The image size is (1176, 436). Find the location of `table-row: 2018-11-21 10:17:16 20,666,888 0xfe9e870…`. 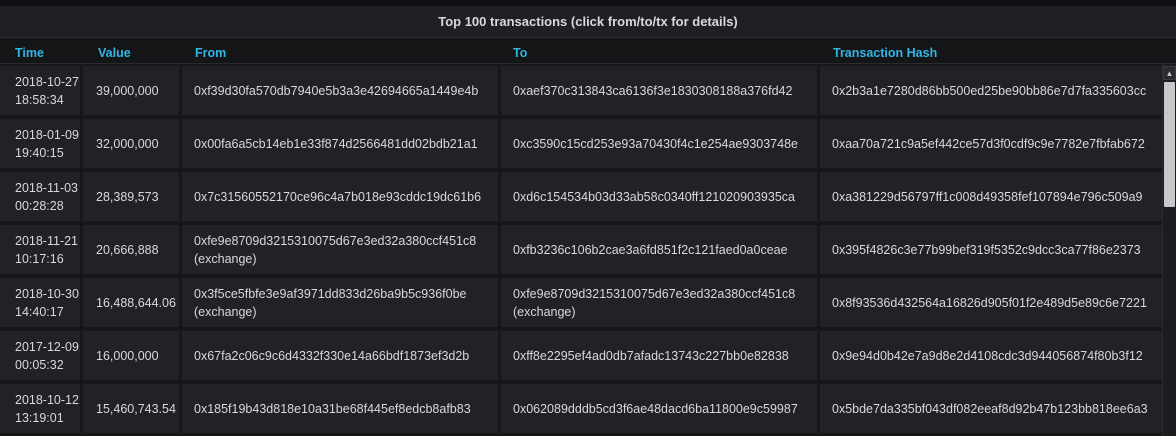

table-row: 2018-11-21 10:17:16 20,666,888 0xfe9e870… is located at coordinates (581, 248).